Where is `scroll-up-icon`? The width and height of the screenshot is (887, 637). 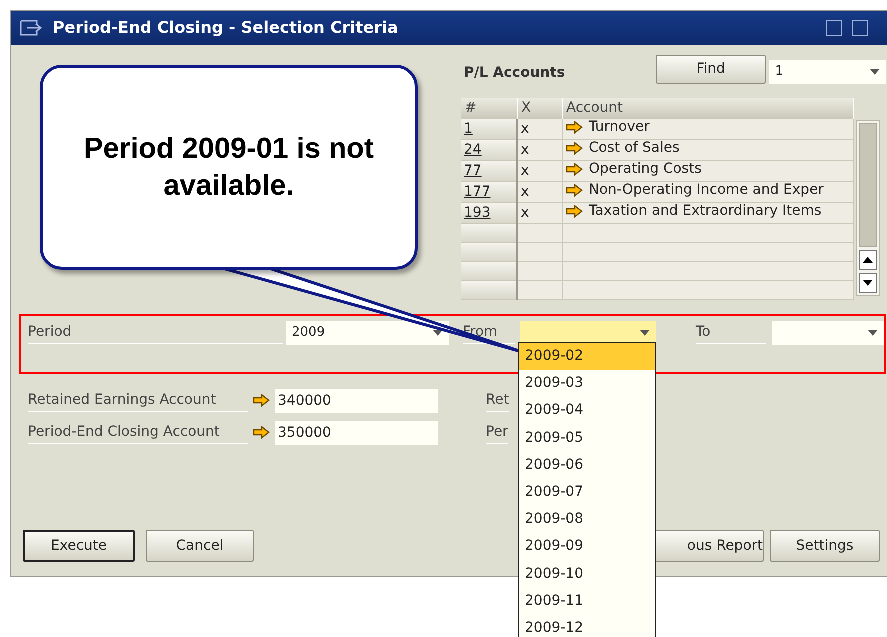 scroll-up-icon is located at coordinates (868, 260).